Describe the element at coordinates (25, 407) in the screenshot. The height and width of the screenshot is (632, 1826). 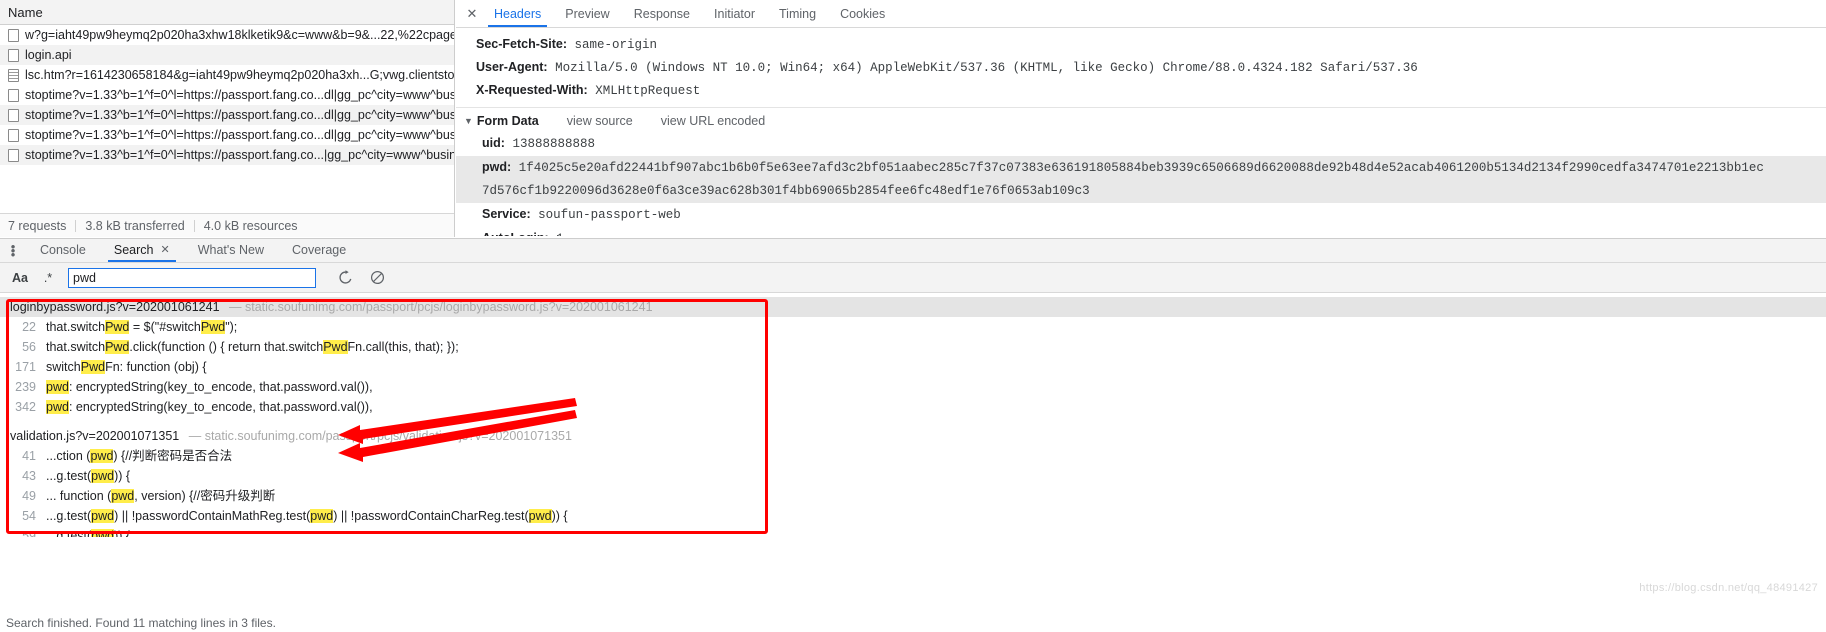
I see `line-number: 342` at that location.